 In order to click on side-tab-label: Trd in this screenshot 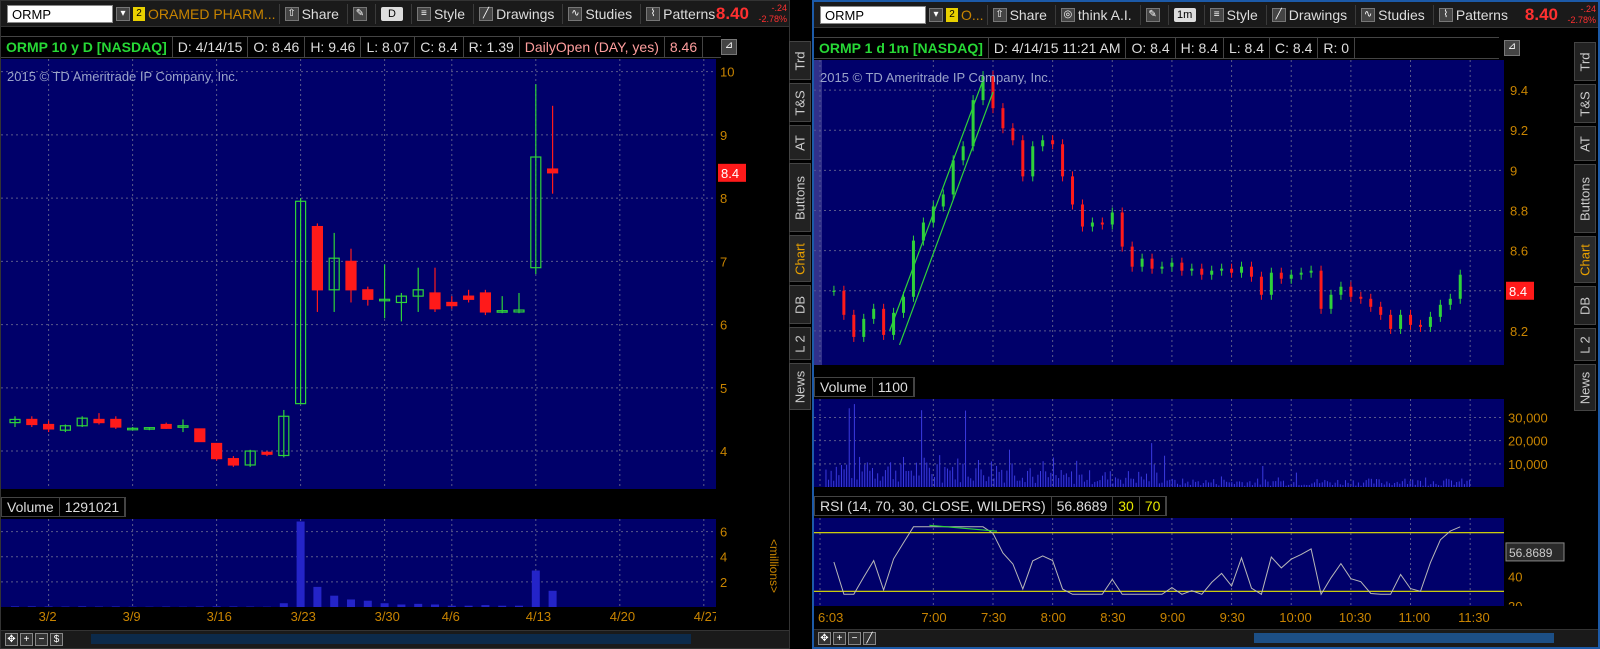, I will do `click(1585, 61)`.